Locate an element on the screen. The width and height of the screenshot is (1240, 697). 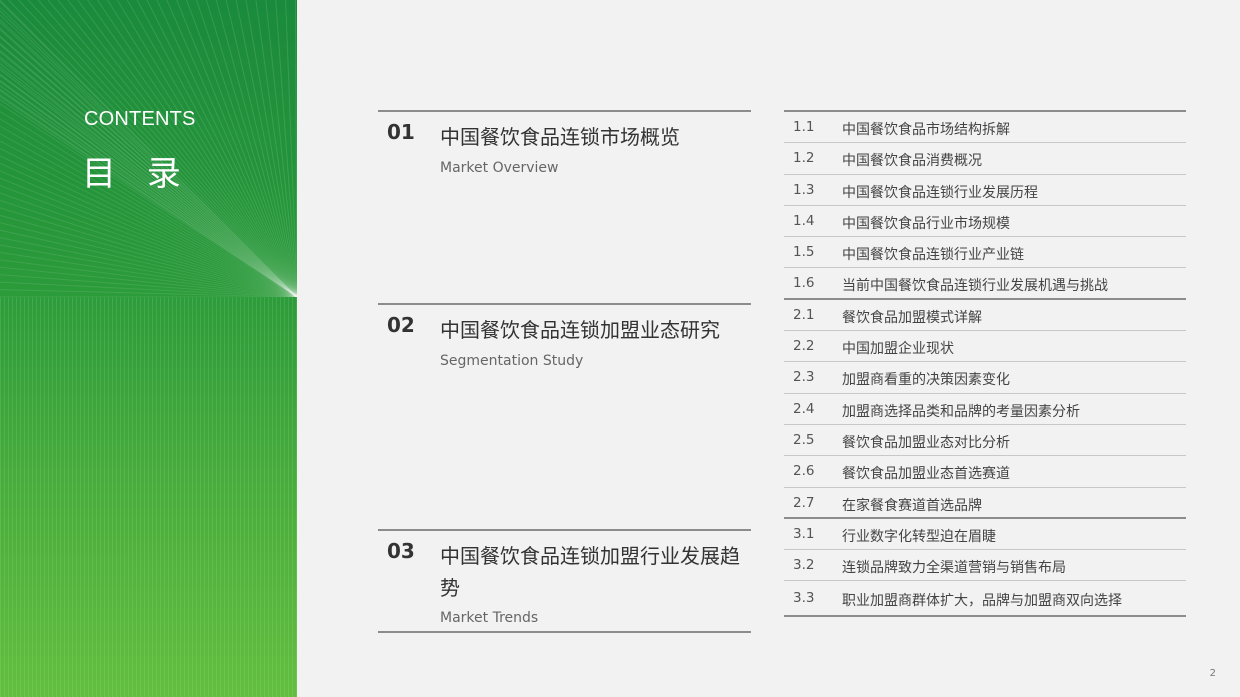
toc-item: 2.6 餐饮食品加盟业态首选赛道 is located at coordinates (985, 472).